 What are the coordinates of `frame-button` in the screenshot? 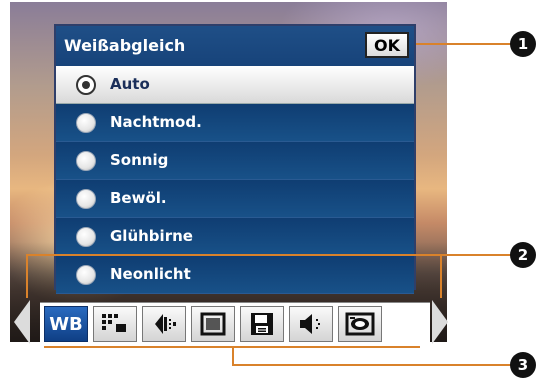 It's located at (213, 324).